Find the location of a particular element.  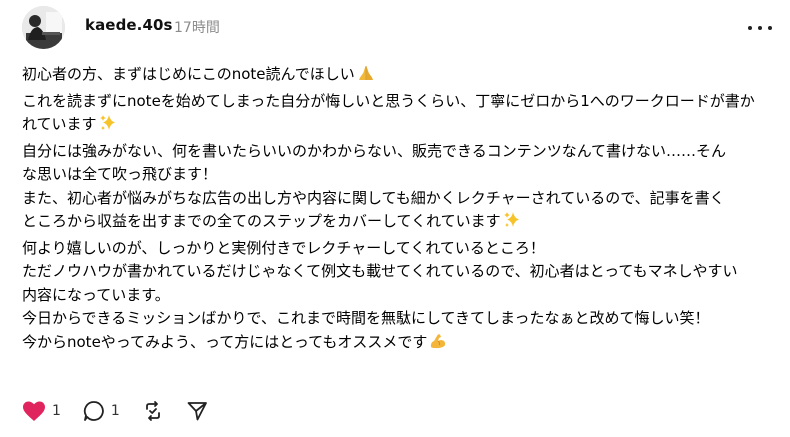

post-line: れています is located at coordinates (399, 126).